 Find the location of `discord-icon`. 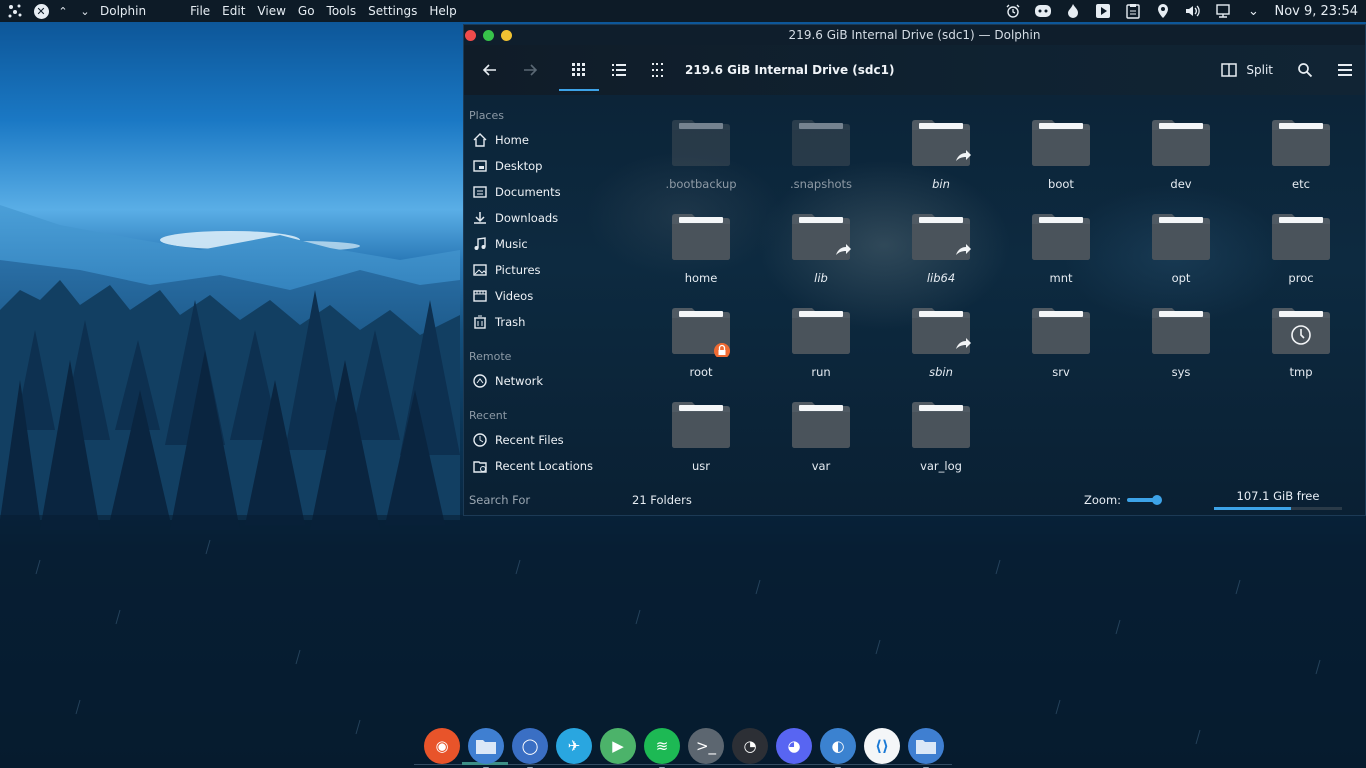

discord-icon is located at coordinates (1043, 11).